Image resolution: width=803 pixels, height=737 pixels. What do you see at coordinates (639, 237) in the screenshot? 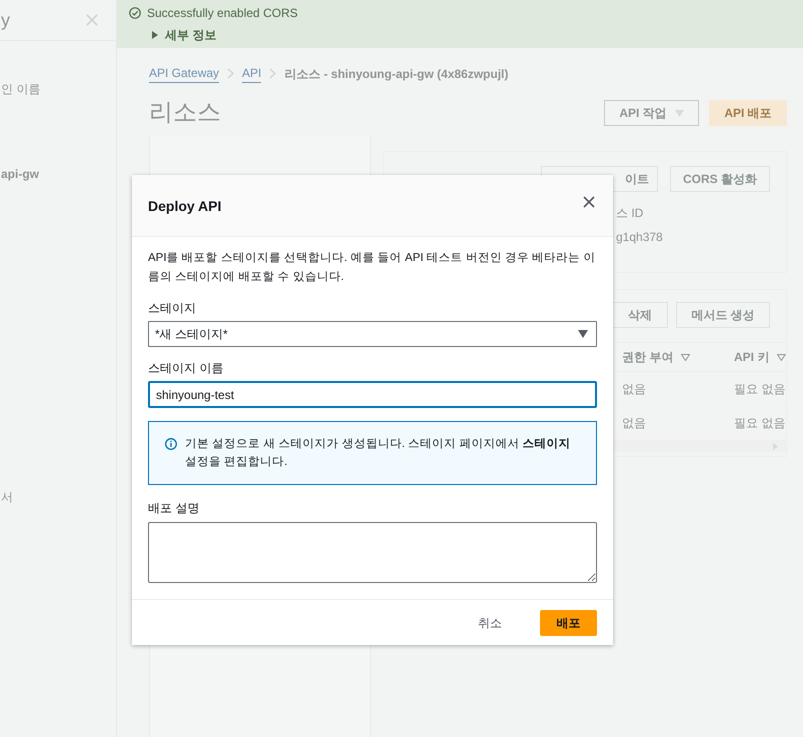
I see `field-value: g1qh378` at bounding box center [639, 237].